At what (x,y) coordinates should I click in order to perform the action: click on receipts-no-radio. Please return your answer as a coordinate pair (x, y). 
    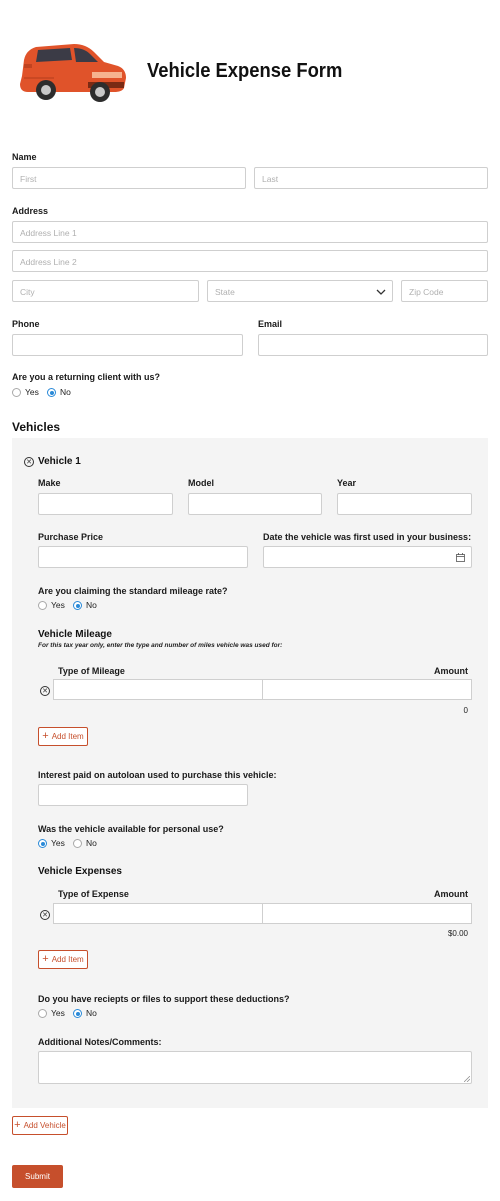
    Looking at the image, I should click on (77, 1013).